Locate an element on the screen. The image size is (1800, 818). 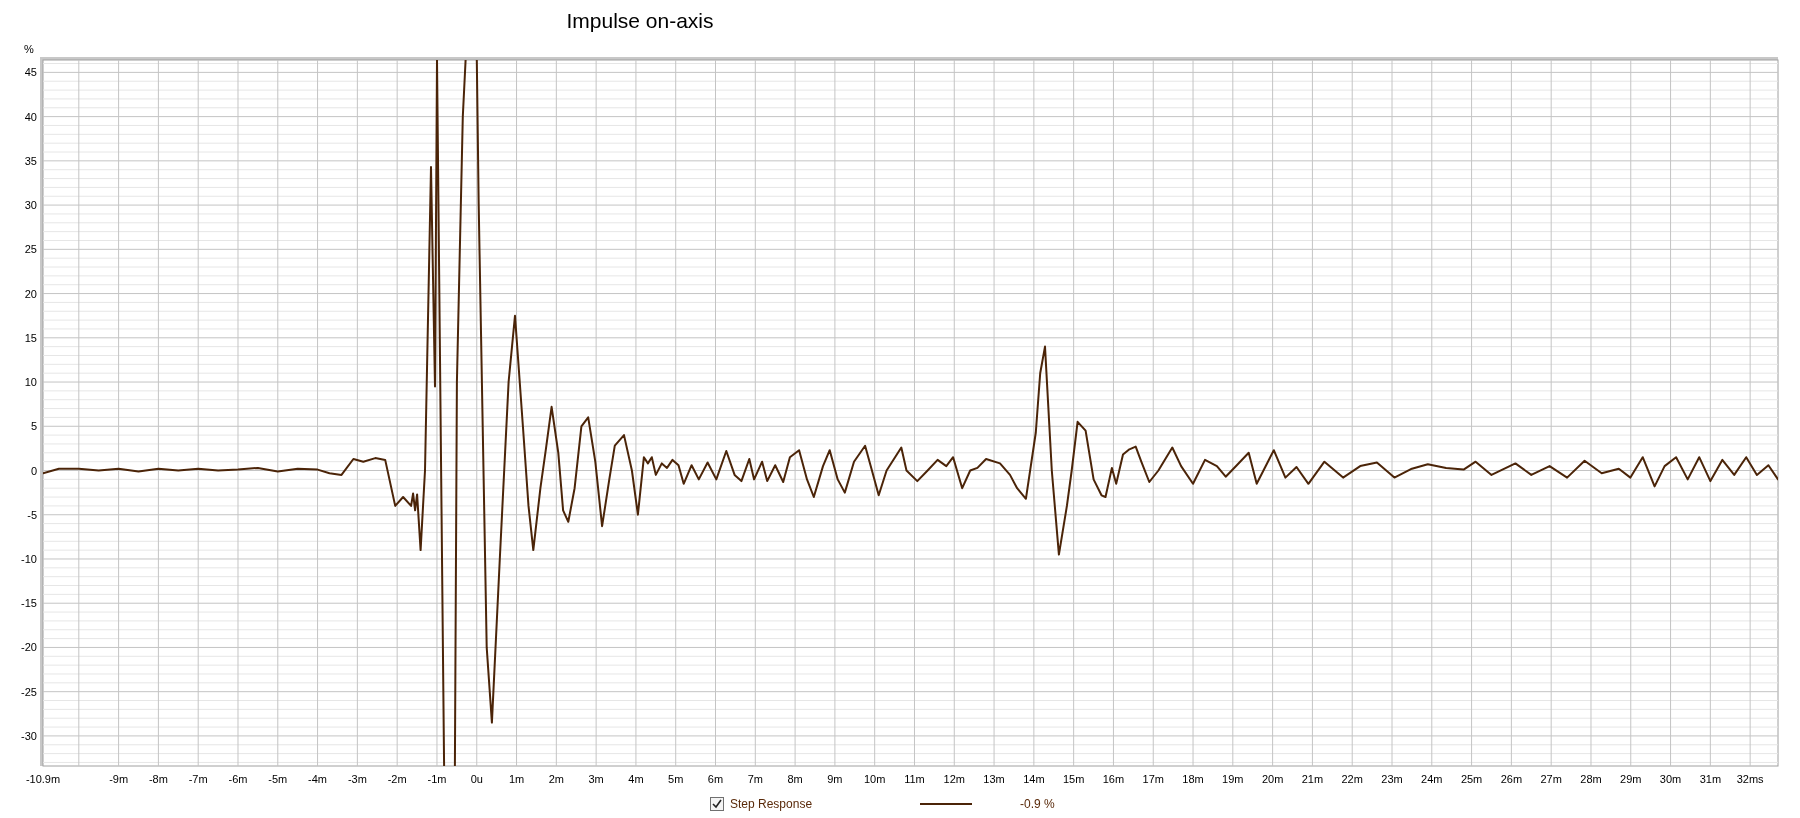
axis-tick-label: 18m is located at coordinates (1193, 779).